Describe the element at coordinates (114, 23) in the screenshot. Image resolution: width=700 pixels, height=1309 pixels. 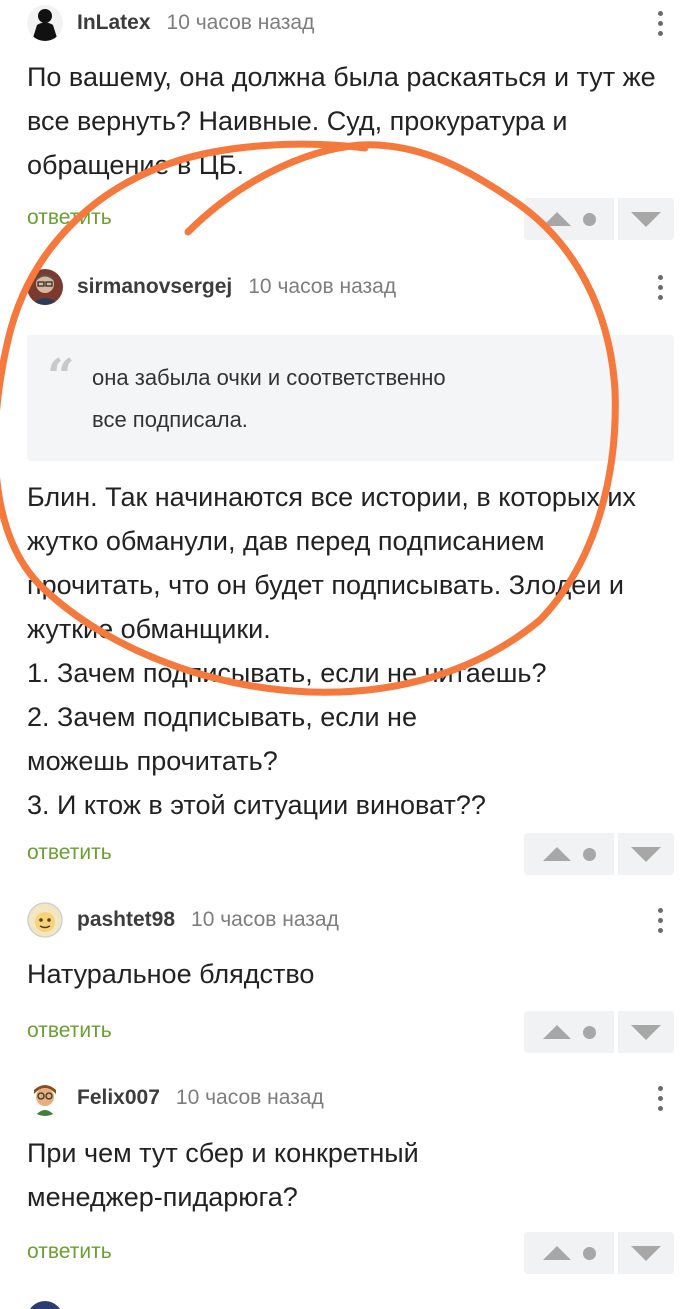
I see `author-name: InLatex` at that location.